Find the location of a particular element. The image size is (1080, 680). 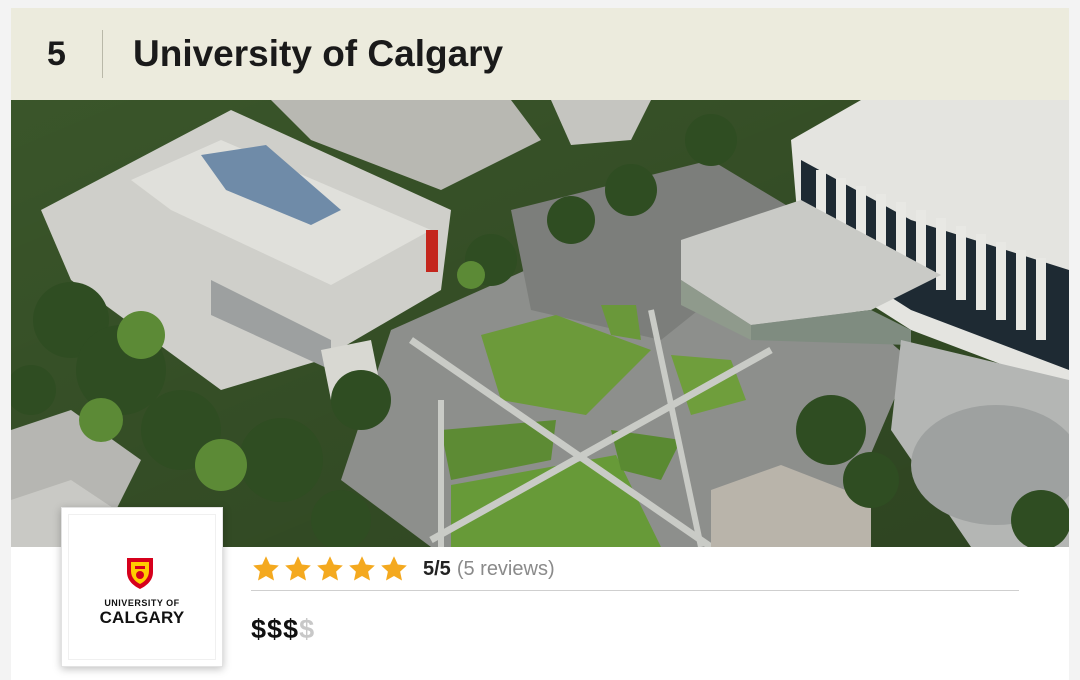

listing-header: 5 University of Calgary is located at coordinates (540, 54).